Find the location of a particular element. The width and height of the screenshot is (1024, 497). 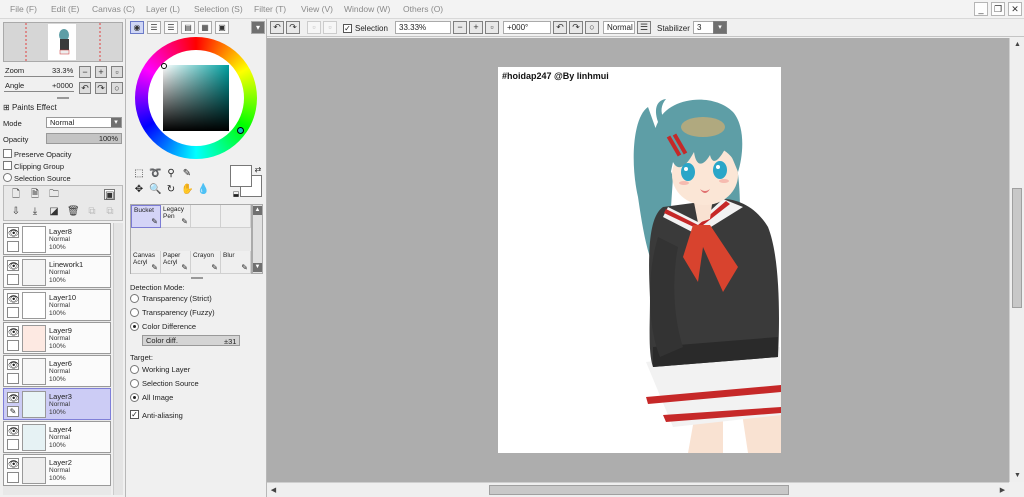

canvas-vertical-scrollbar: ▲ ▼ is located at coordinates (1016, 260).